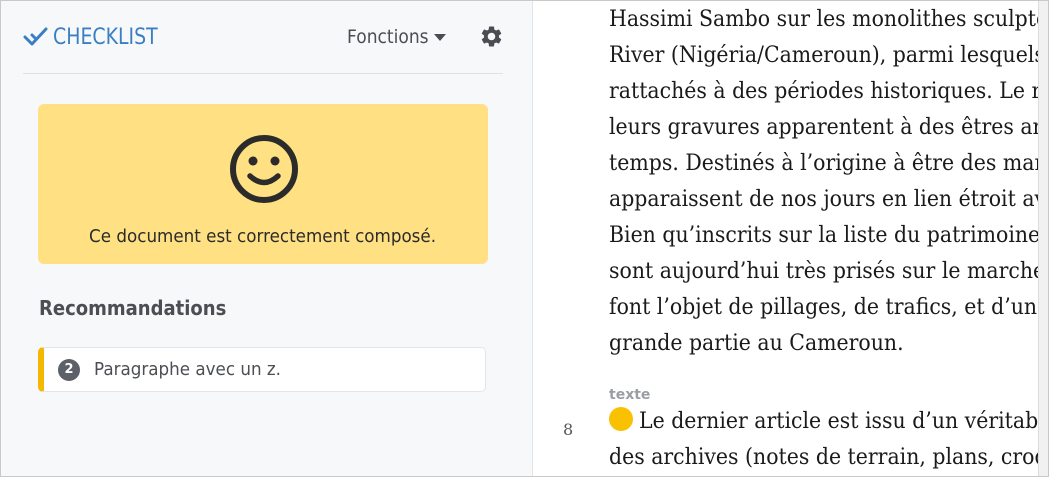  I want to click on smiley-face-icon, so click(264, 169).